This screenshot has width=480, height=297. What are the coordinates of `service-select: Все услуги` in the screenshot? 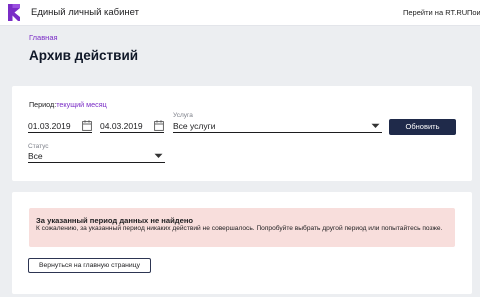 It's located at (277, 126).